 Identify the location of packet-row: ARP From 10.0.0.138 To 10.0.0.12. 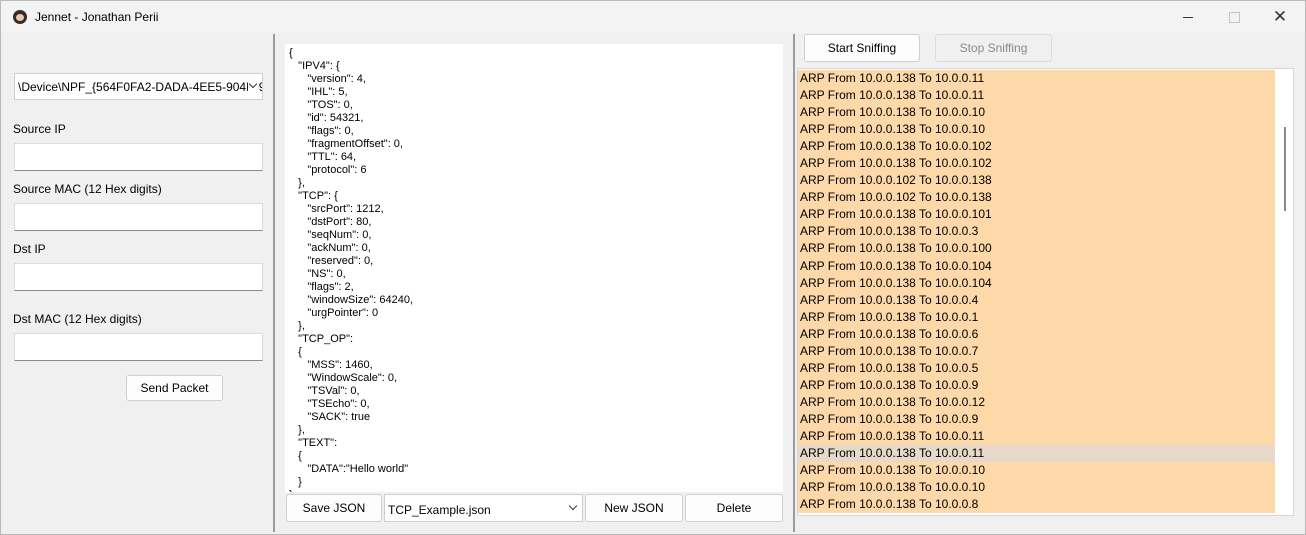
(1036, 402).